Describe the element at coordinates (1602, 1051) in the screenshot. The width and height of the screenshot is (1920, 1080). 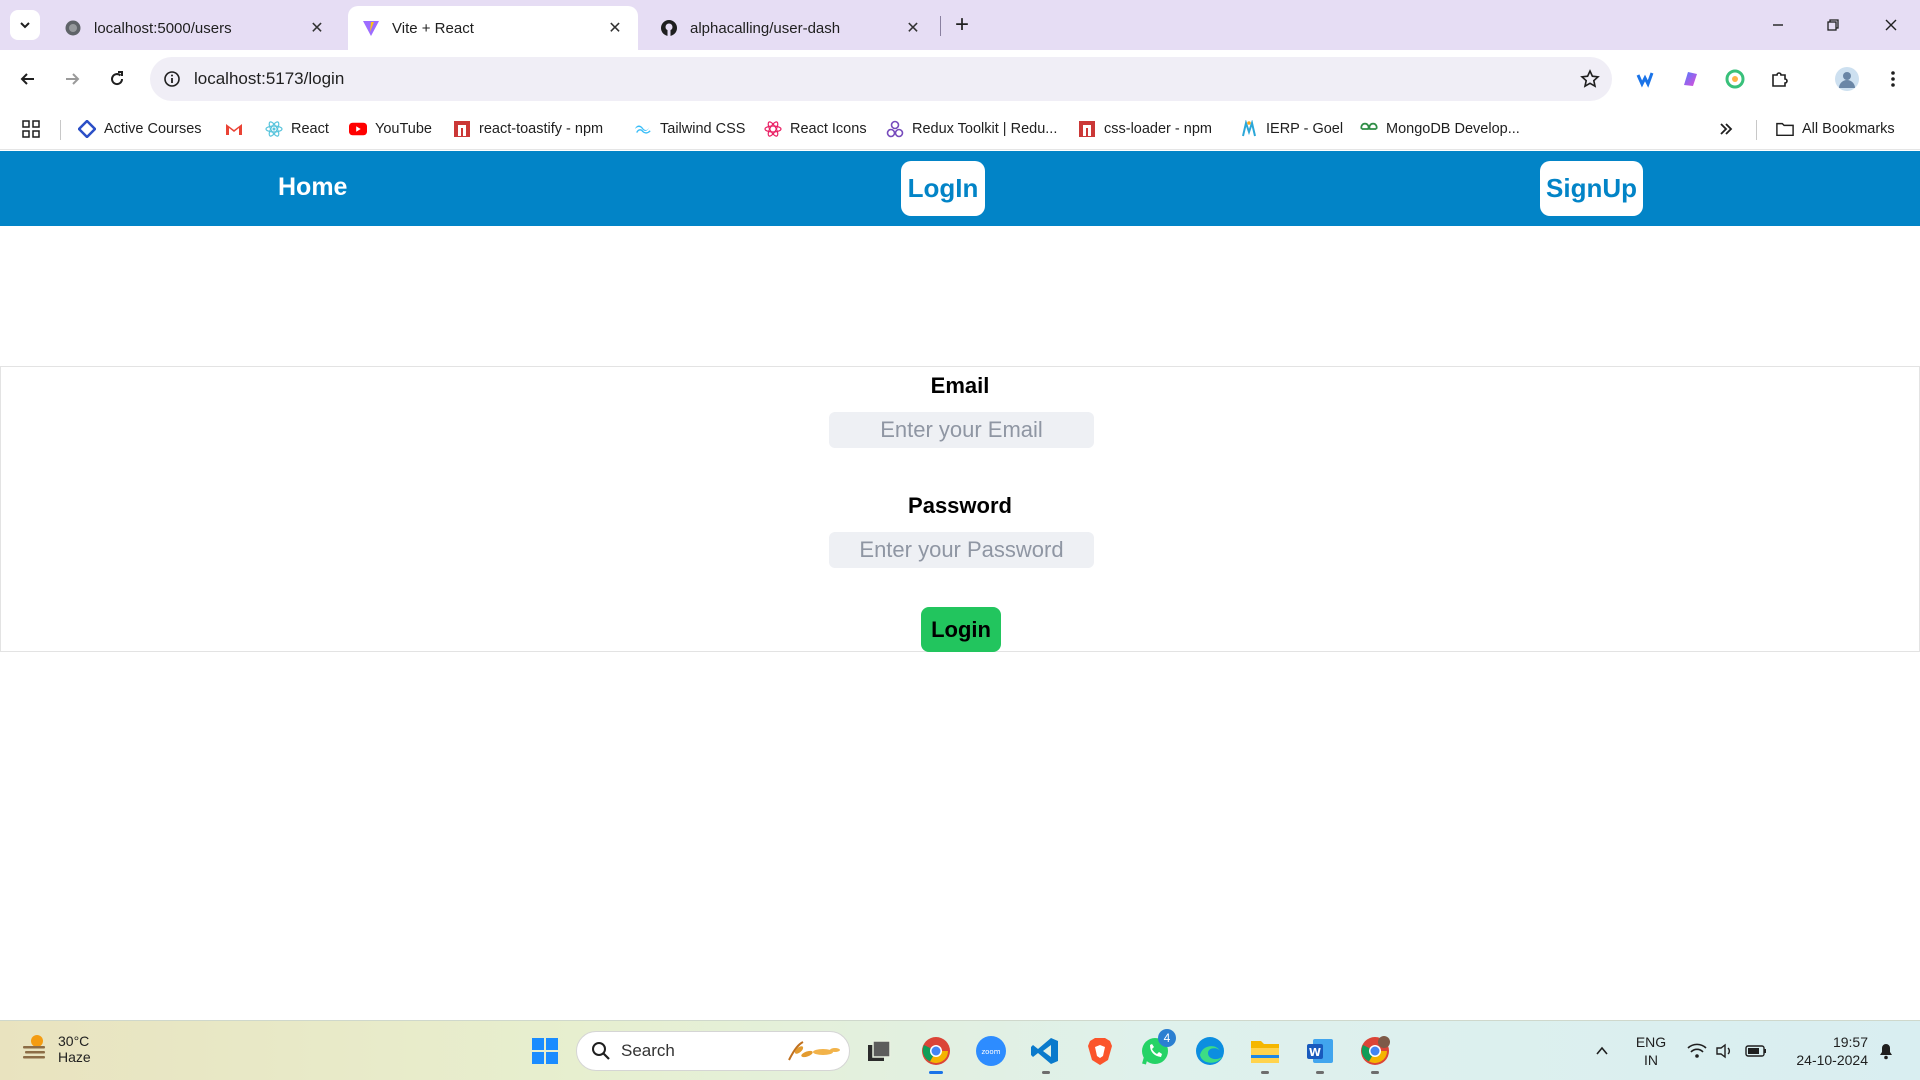
I see `chevron-up-icon` at that location.